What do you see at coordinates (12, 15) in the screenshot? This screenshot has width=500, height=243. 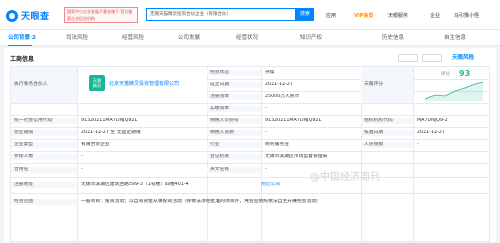 I see `tianyancha-logo-icon` at bounding box center [12, 15].